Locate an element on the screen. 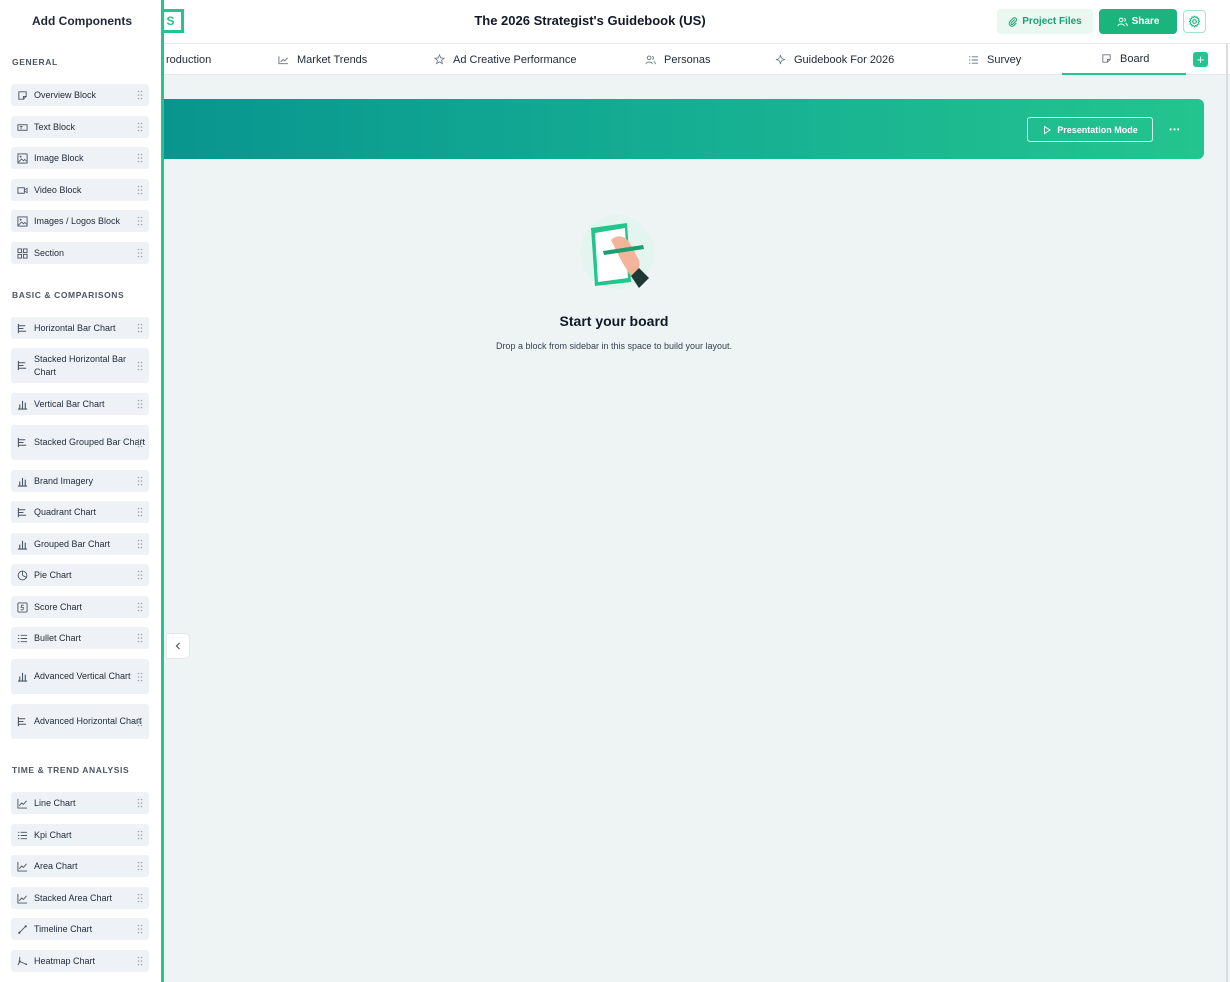 The width and height of the screenshot is (1230, 982). tab-label: Ad Creative Performance is located at coordinates (515, 59).